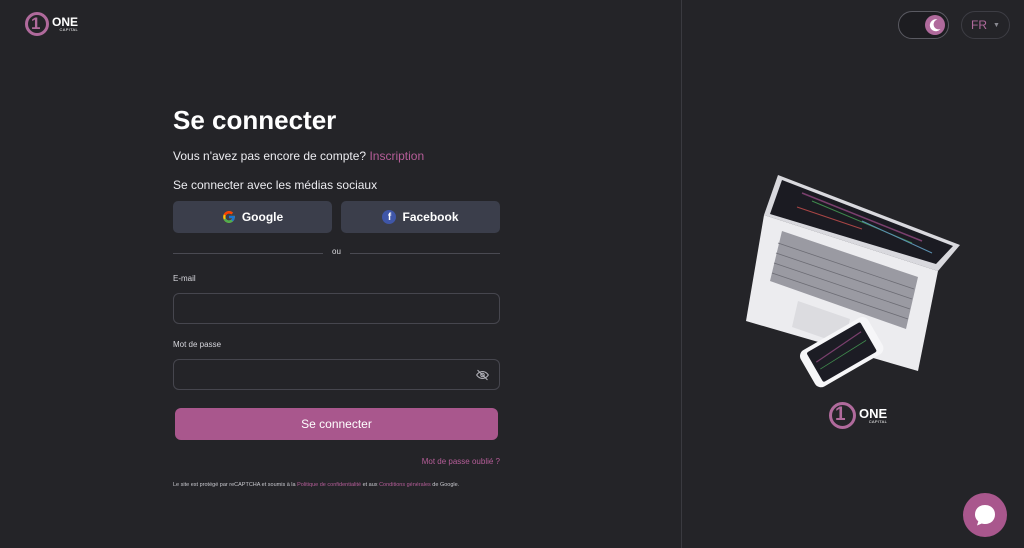 This screenshot has width=1024, height=548. I want to click on brand-logo: 1 ONE CAPITAL, so click(51, 24).